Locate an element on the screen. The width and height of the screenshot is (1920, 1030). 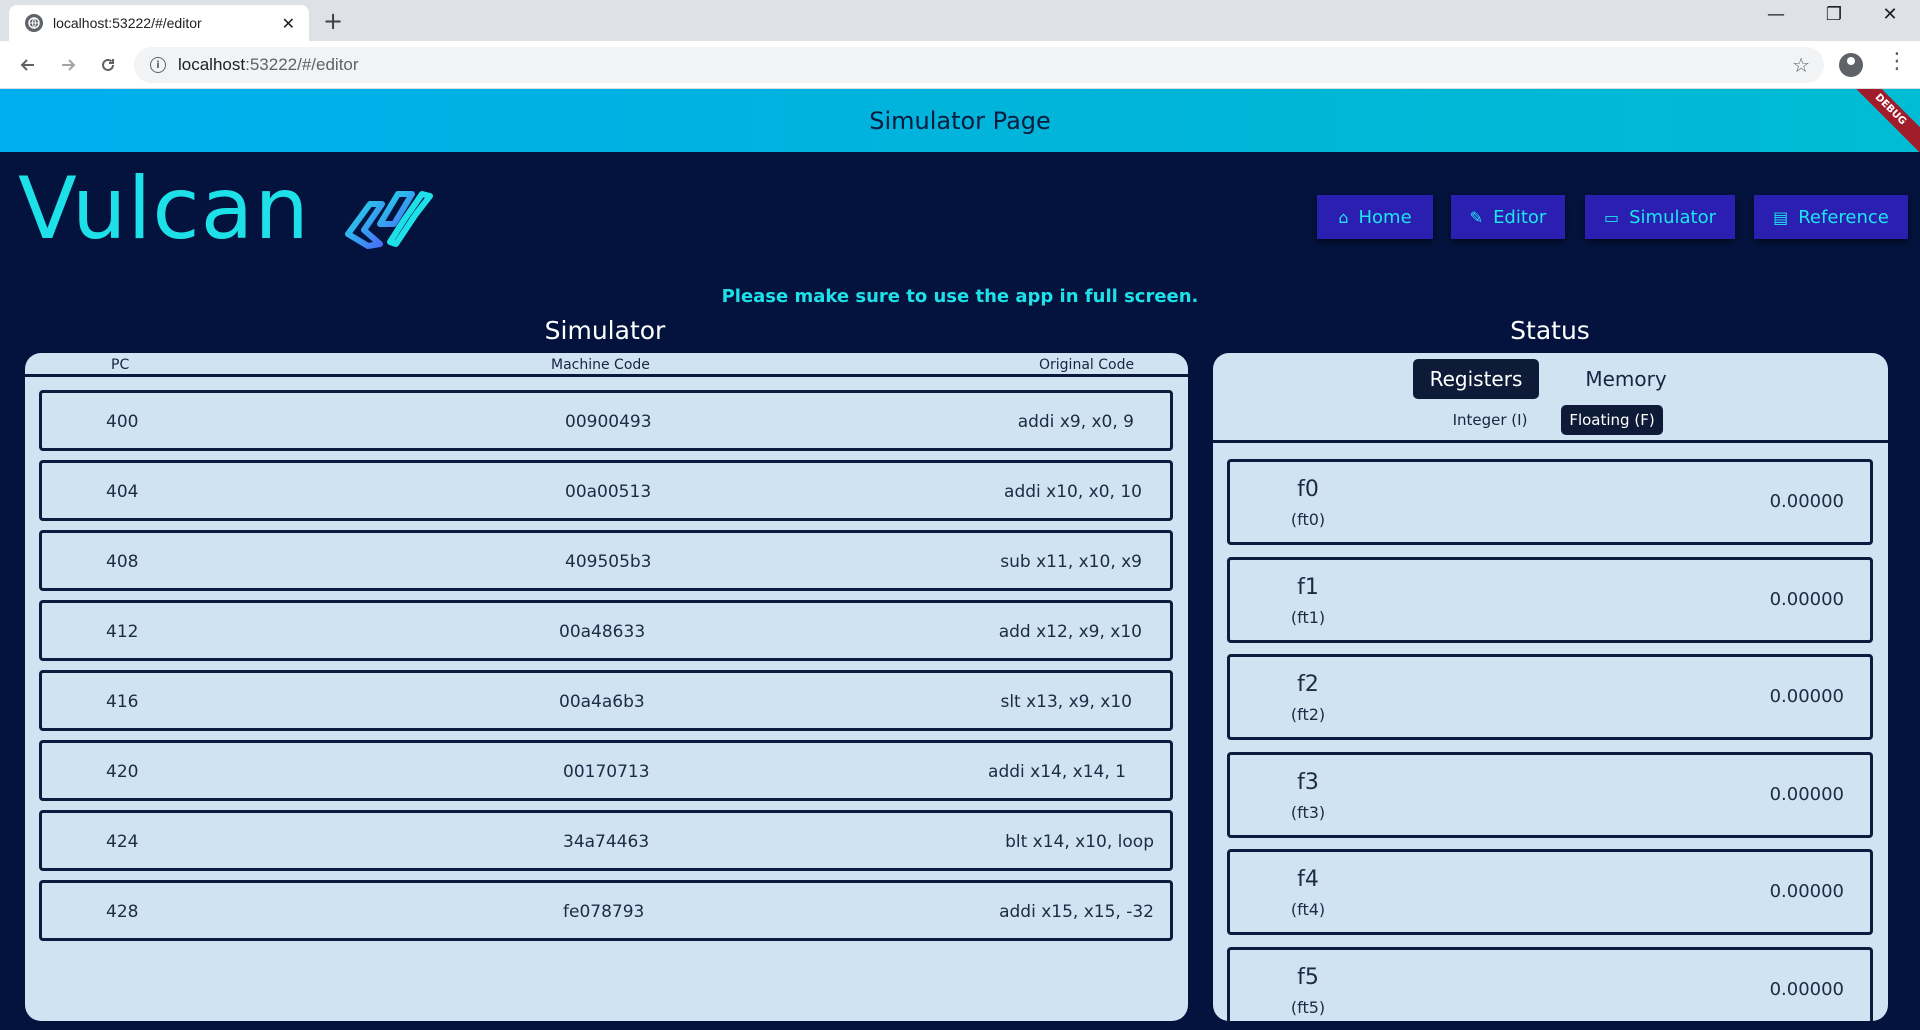
menu-kebab-icon: ⋮ is located at coordinates (1897, 61).